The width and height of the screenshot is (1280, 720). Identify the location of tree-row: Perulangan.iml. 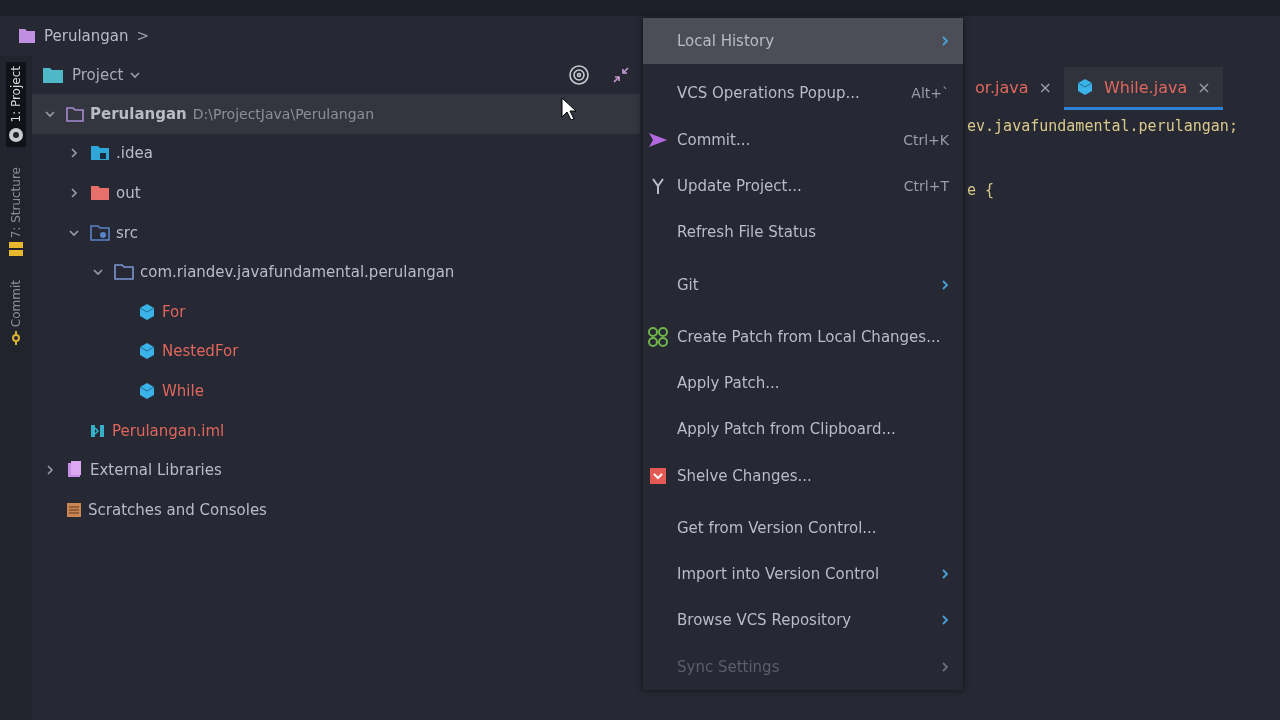
(336, 430).